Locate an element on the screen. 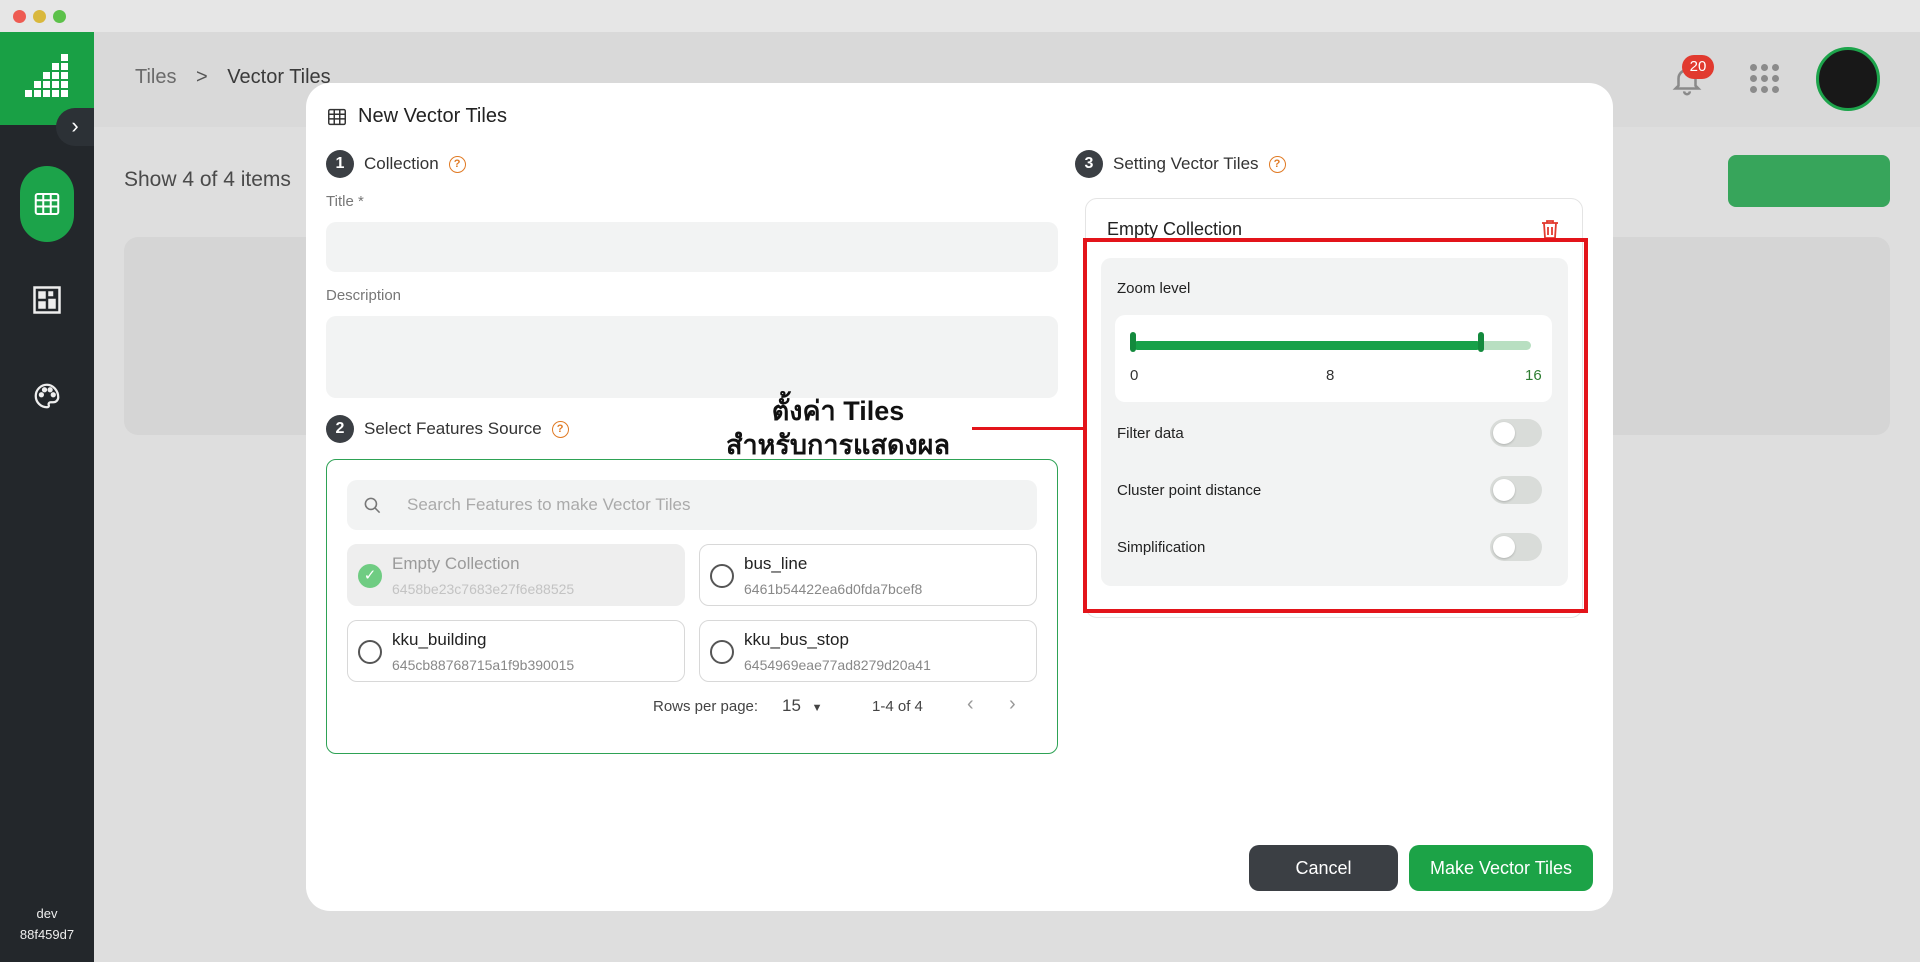 The width and height of the screenshot is (1920, 962). annotation-line-1: ตั้งค่า Tiles is located at coordinates (838, 411).